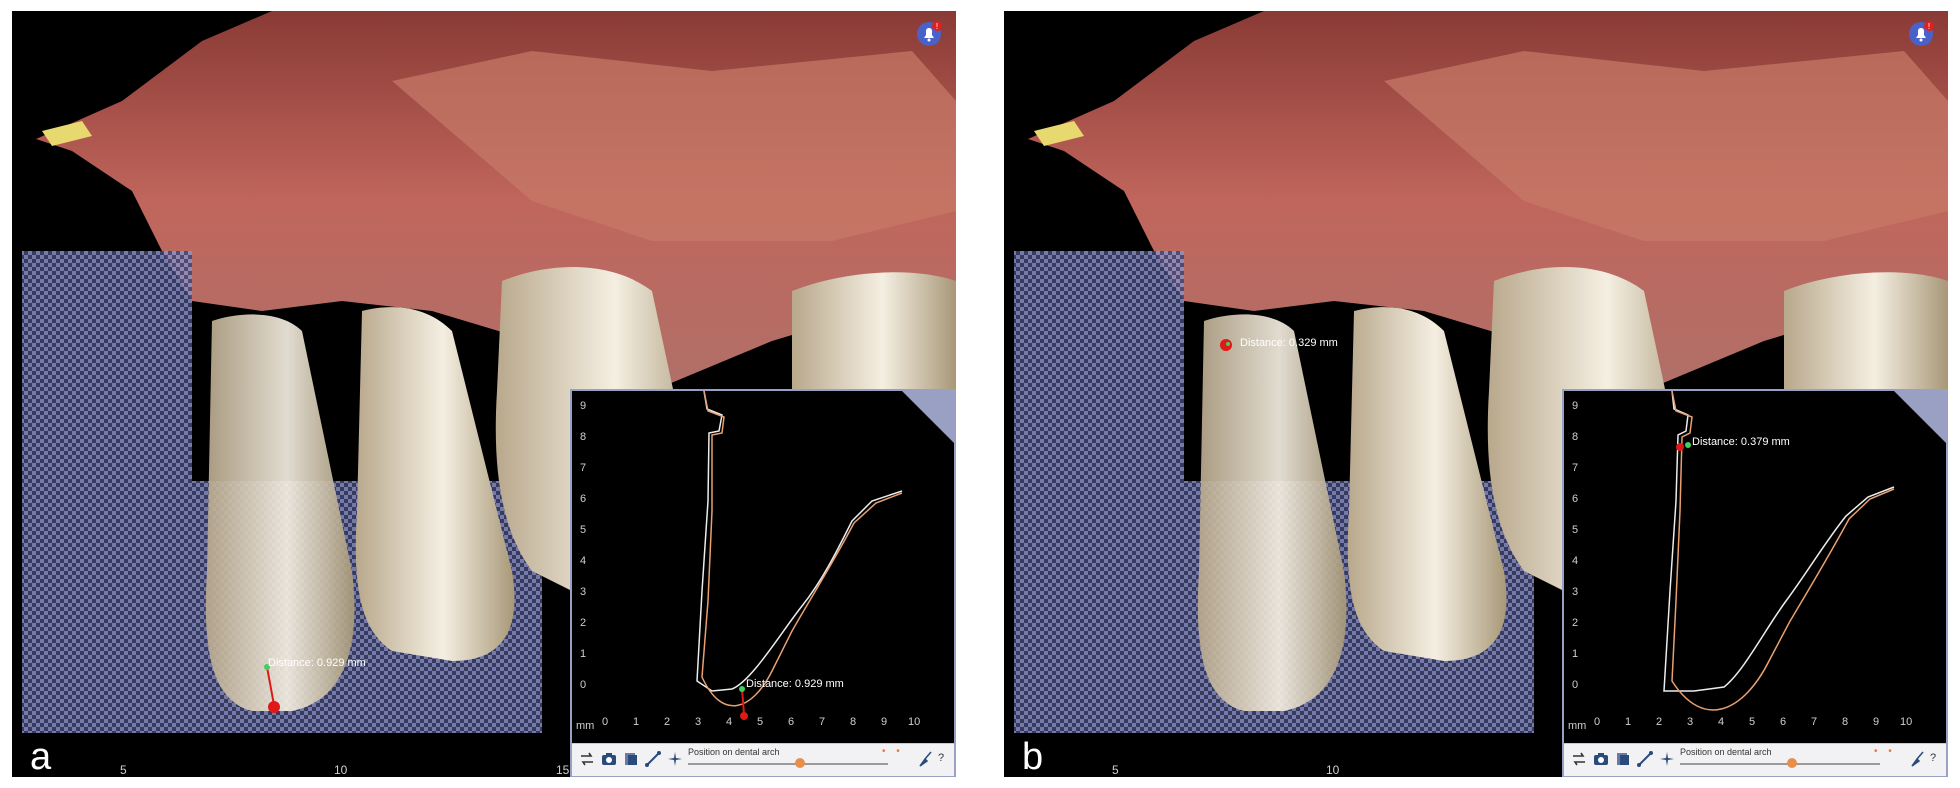 This screenshot has width=1960, height=788. What do you see at coordinates (563, 770) in the screenshot?
I see `axis-tick: 15` at bounding box center [563, 770].